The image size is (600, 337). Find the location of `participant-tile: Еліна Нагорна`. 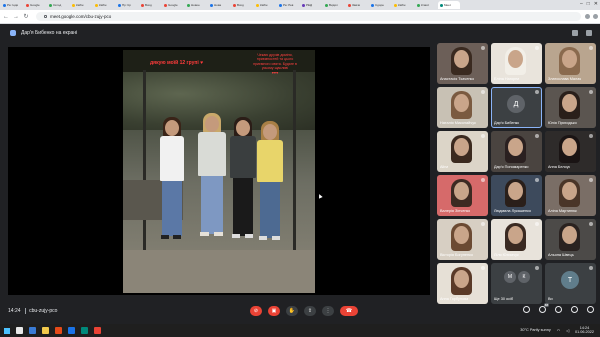

participant-tile: Еліна Нагорна is located at coordinates (516, 63).